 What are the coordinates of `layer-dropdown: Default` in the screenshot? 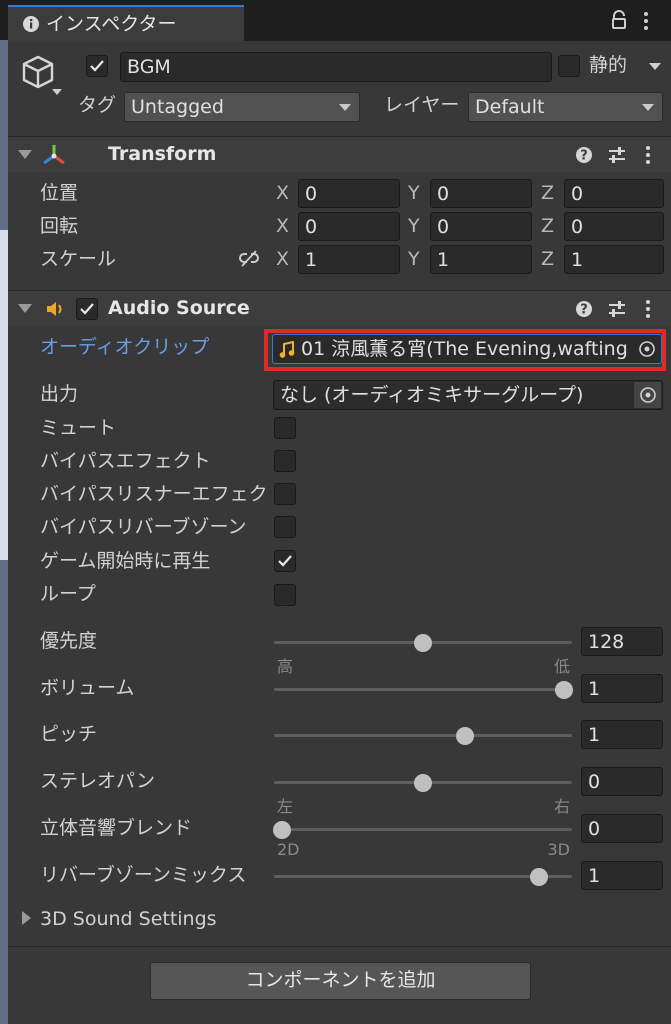 It's located at (565, 107).